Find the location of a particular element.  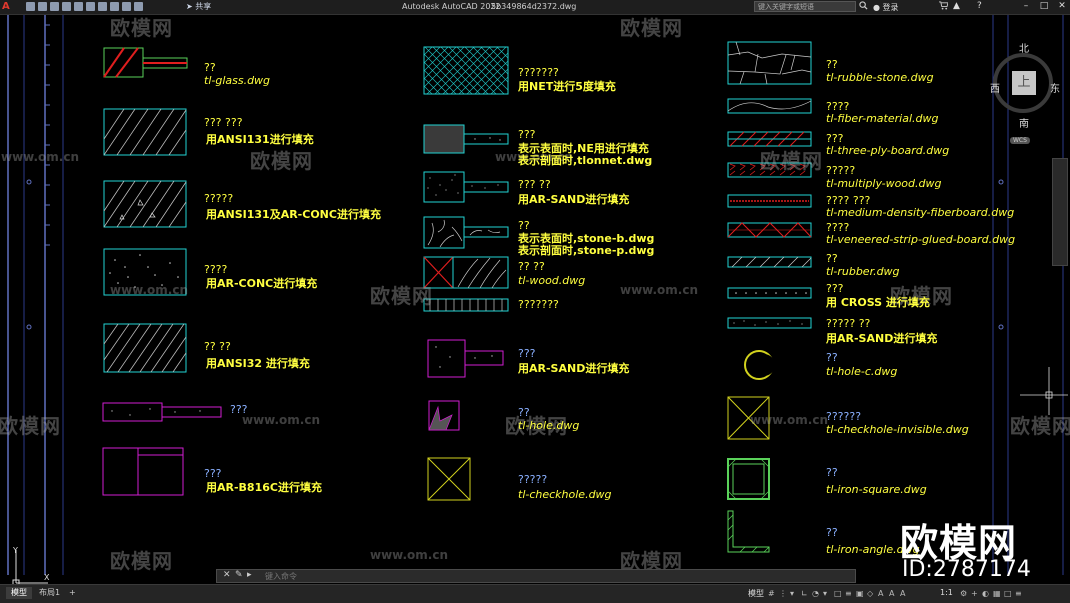

login-button: ● 登录 is located at coordinates (886, 7).